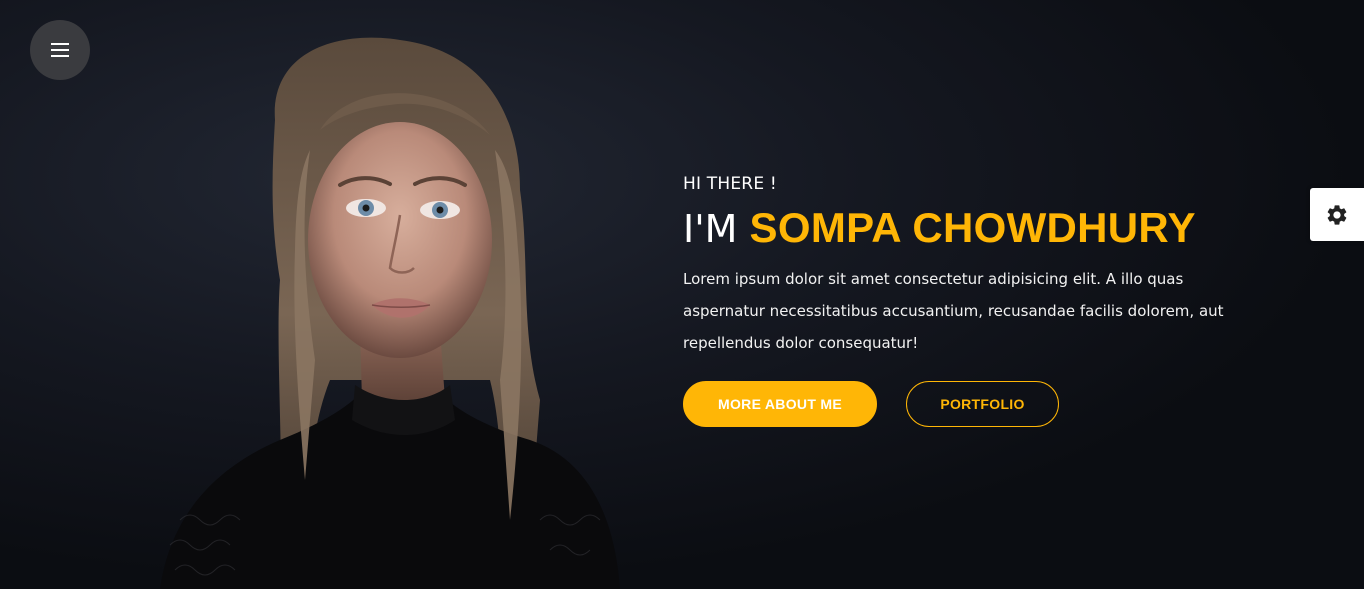 This screenshot has width=1364, height=589. Describe the element at coordinates (972, 227) in the screenshot. I see `hero-name: SOMPA CHOWDHURY` at that location.